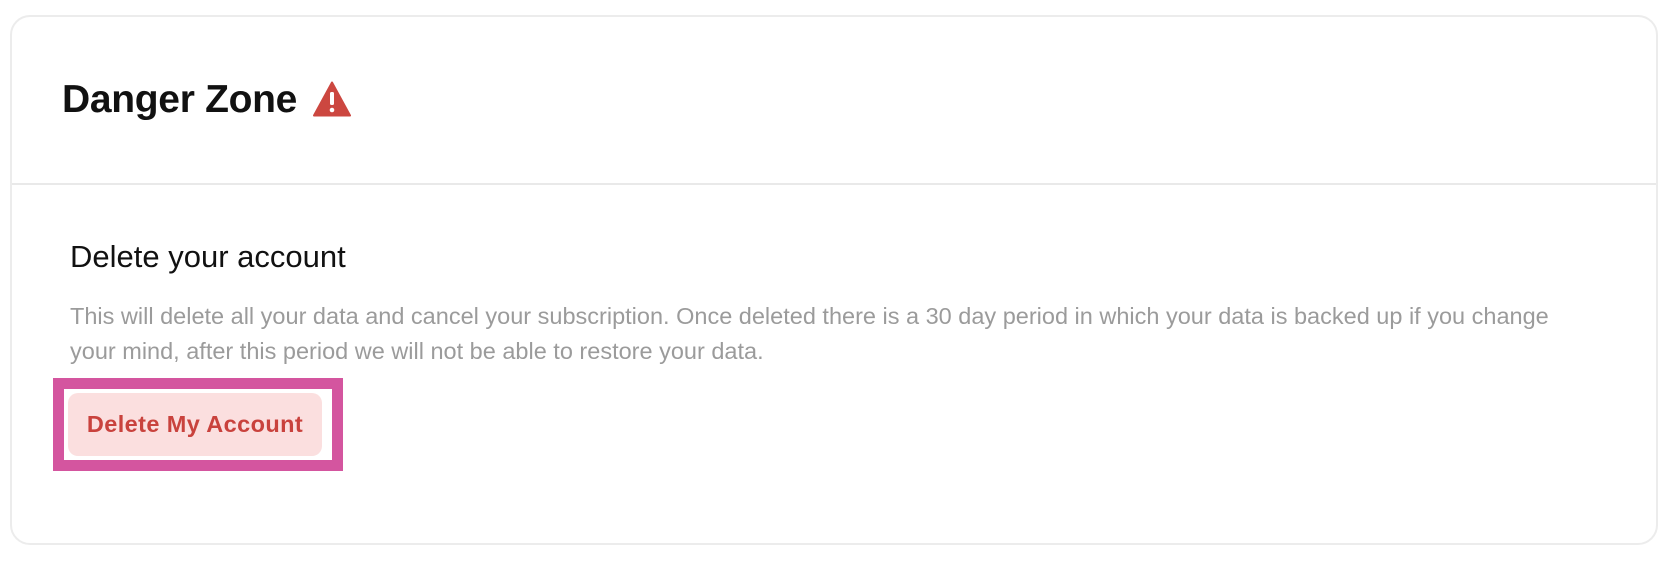 The height and width of the screenshot is (562, 1672). I want to click on highlight-frame: Delete My Account, so click(198, 424).